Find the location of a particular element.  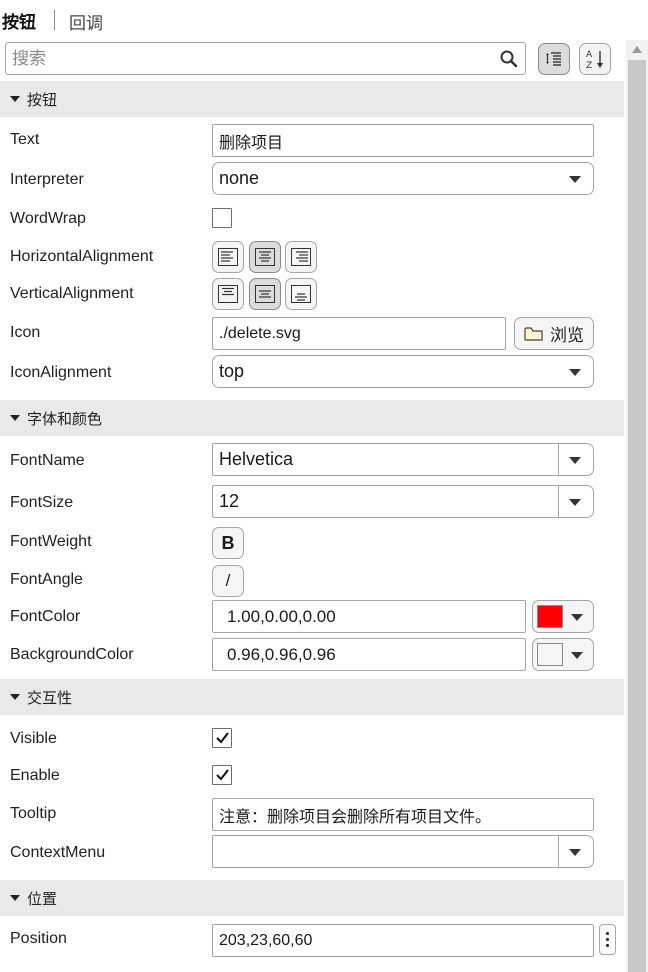

align-bottom-button is located at coordinates (301, 294).